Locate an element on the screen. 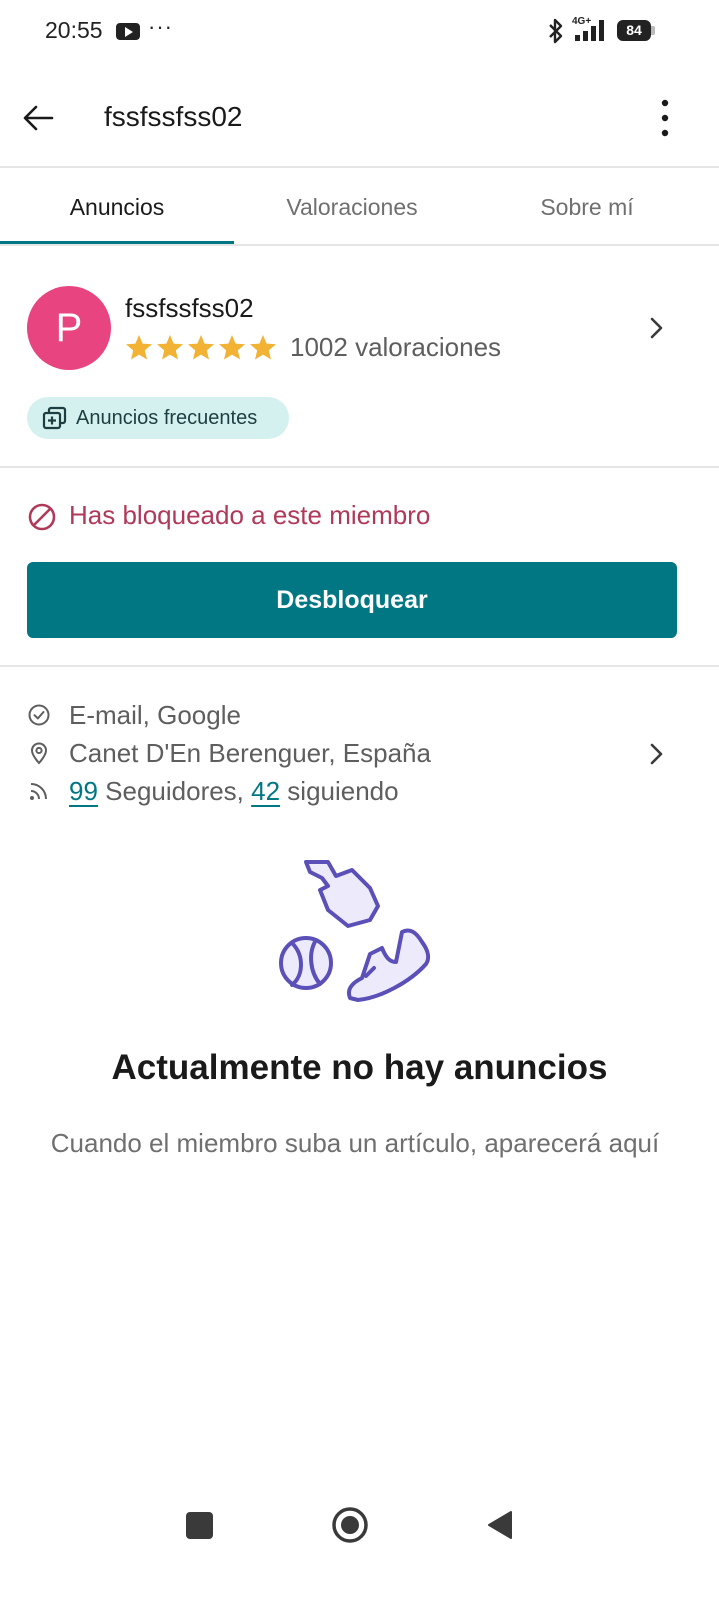 This screenshot has width=719, height=1600. recents-button is located at coordinates (199, 1525).